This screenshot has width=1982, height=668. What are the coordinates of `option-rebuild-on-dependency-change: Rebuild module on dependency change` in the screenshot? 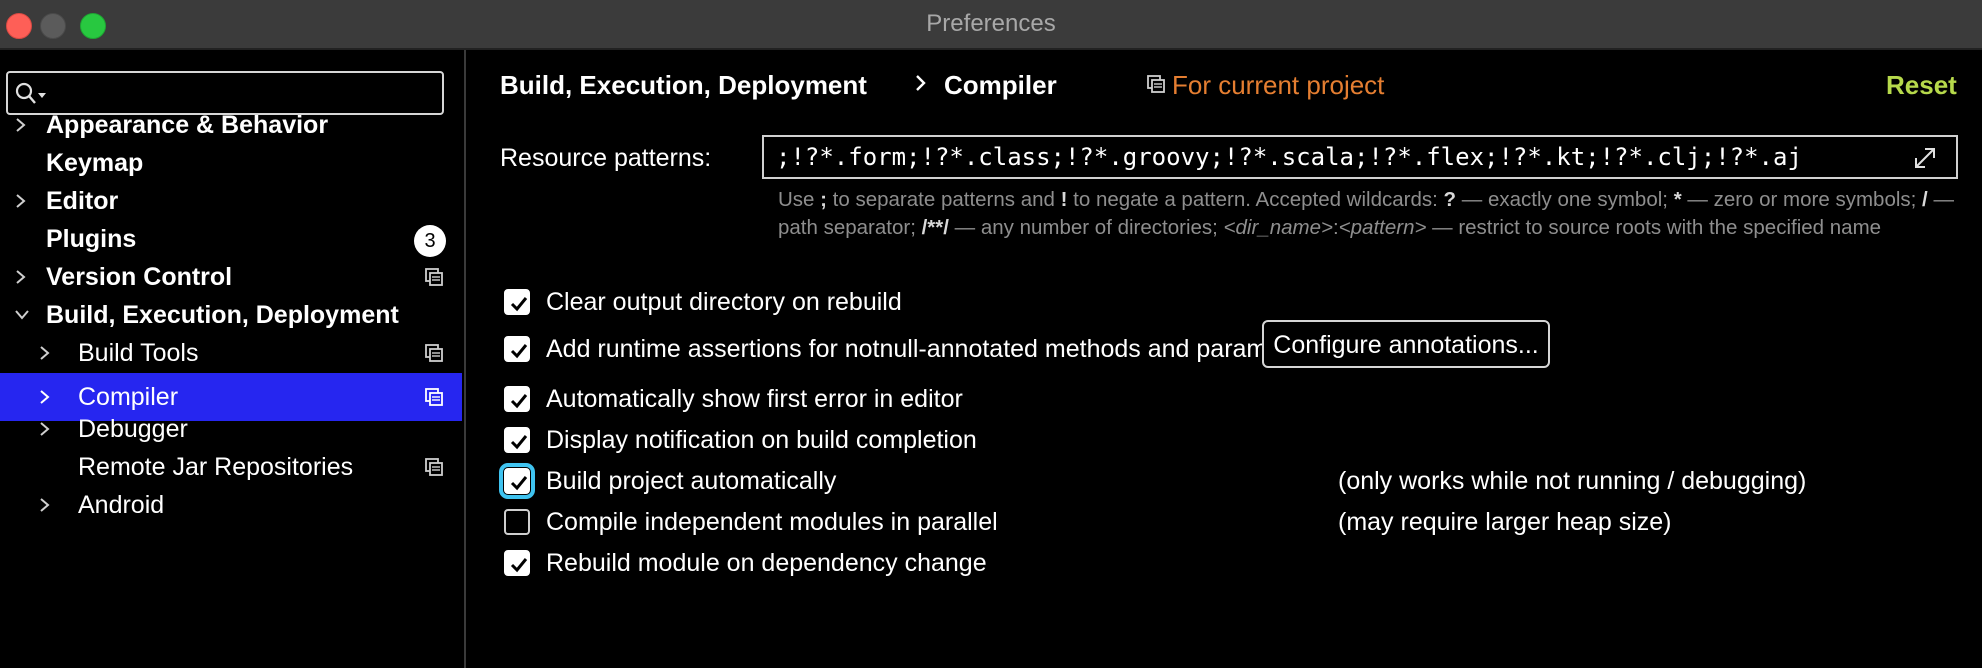 It's located at (1224, 563).